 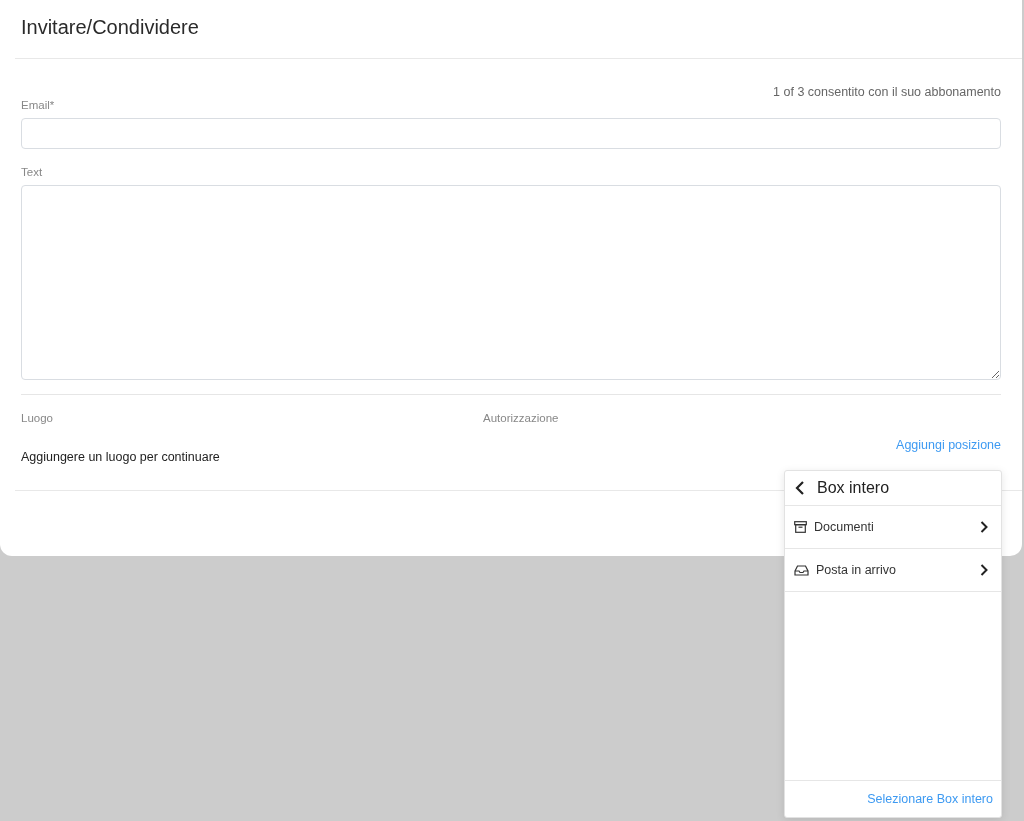 I want to click on folder-list-item: Documenti, so click(x=893, y=527).